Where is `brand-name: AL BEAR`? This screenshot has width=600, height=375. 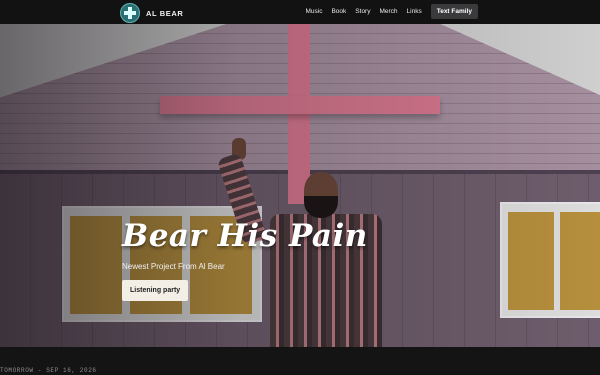 brand-name: AL BEAR is located at coordinates (165, 13).